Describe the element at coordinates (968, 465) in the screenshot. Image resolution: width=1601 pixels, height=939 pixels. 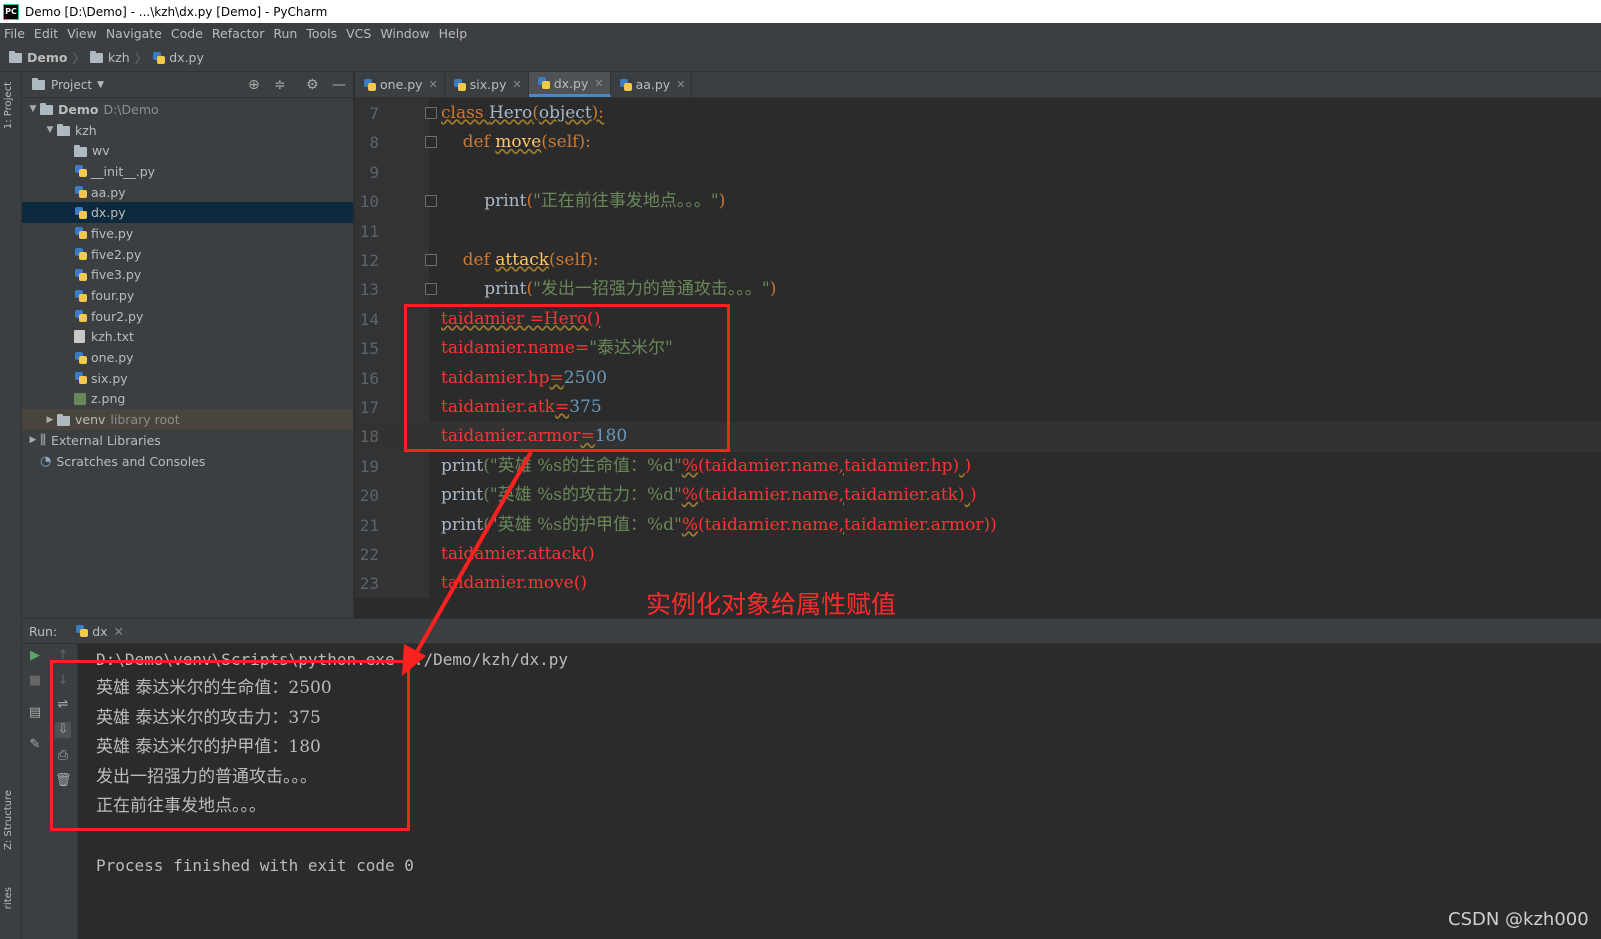
I see `code-token: )` at that location.